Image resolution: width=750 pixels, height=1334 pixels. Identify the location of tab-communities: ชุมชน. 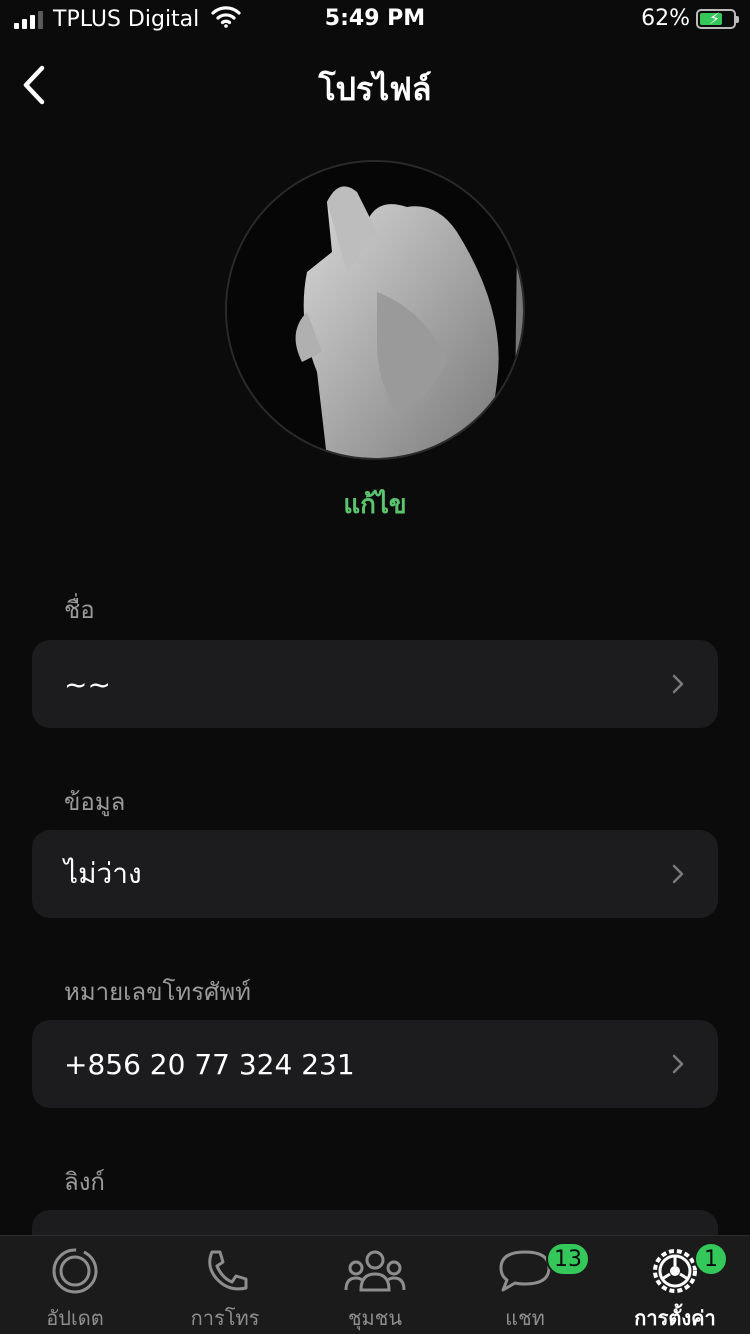
(375, 1285).